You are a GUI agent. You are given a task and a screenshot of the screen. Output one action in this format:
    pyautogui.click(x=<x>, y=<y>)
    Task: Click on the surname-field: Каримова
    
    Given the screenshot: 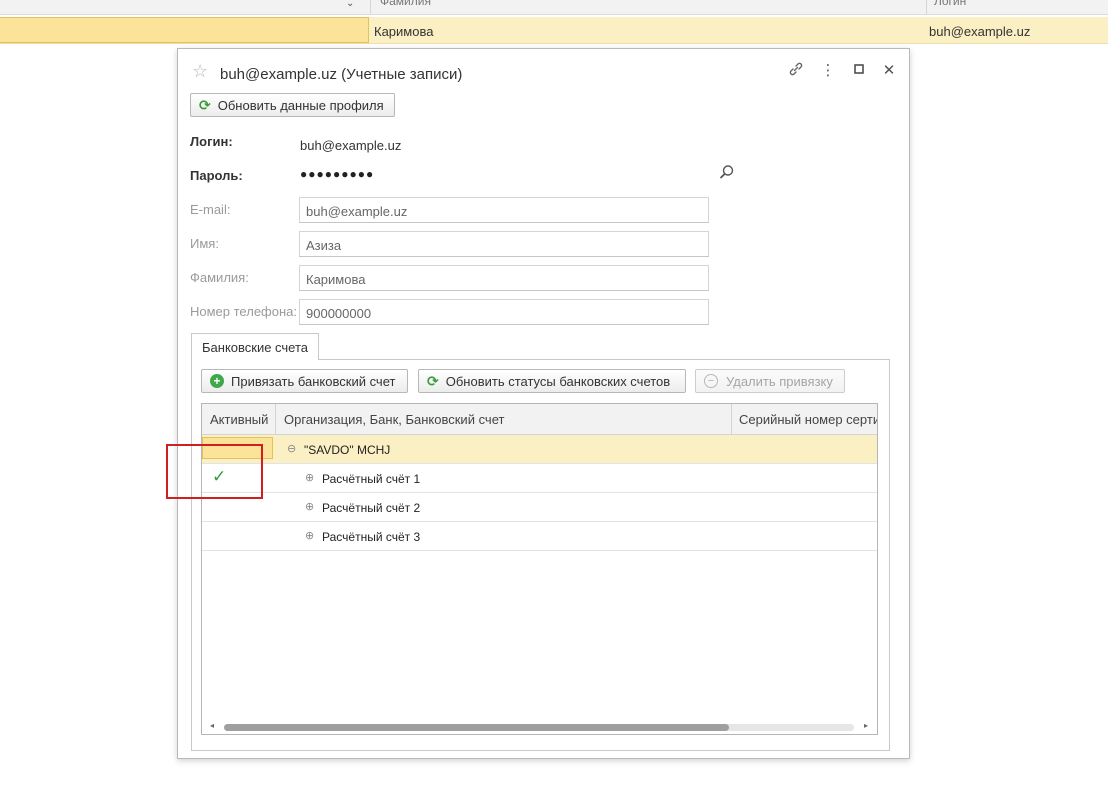 What is the action you would take?
    pyautogui.click(x=504, y=278)
    